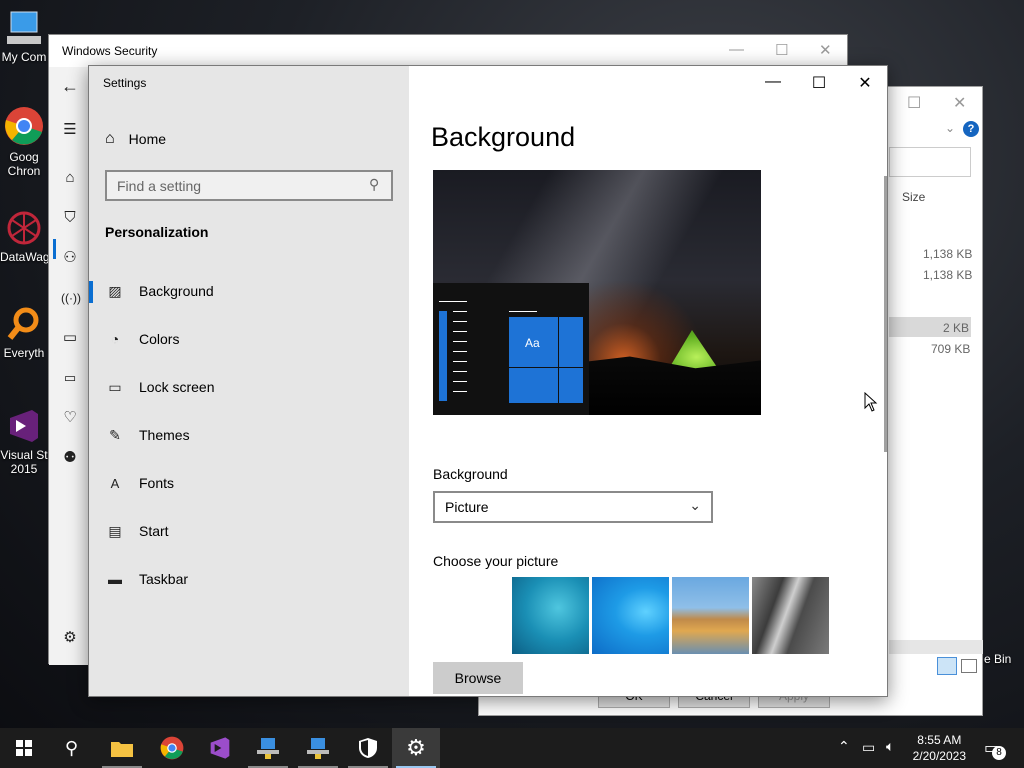 This screenshot has height=768, width=1024. Describe the element at coordinates (70, 338) in the screenshot. I see `app-browser-icon: ▭` at that location.